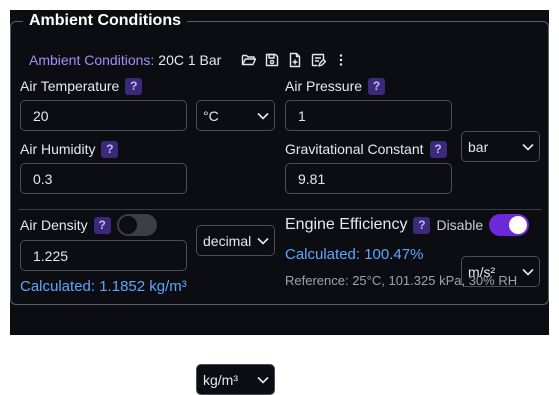 The height and width of the screenshot is (395, 559). Describe the element at coordinates (302, 115) in the screenshot. I see `air-pressure-value: 1` at that location.